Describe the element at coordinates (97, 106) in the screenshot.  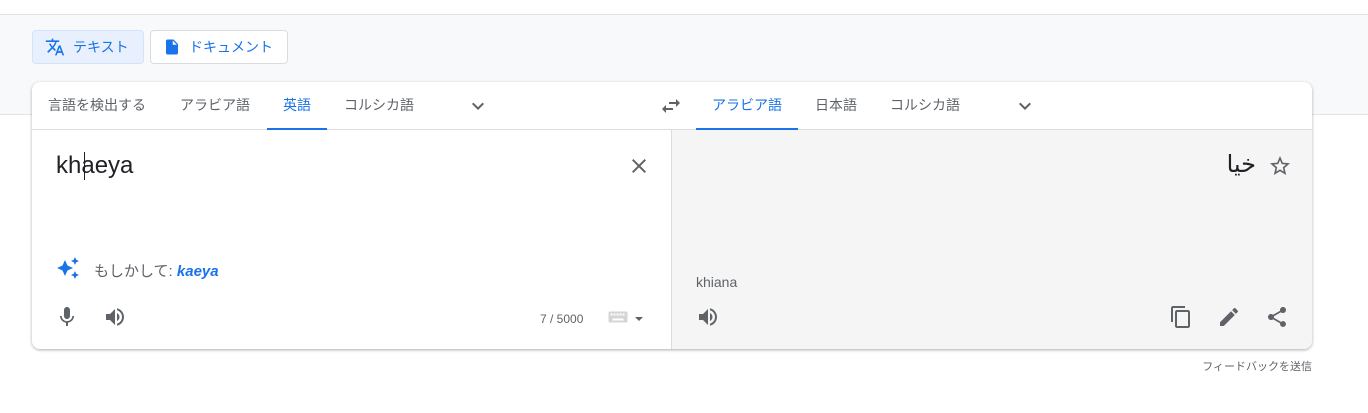
I see `tab-detect-language: 言語を検出する` at that location.